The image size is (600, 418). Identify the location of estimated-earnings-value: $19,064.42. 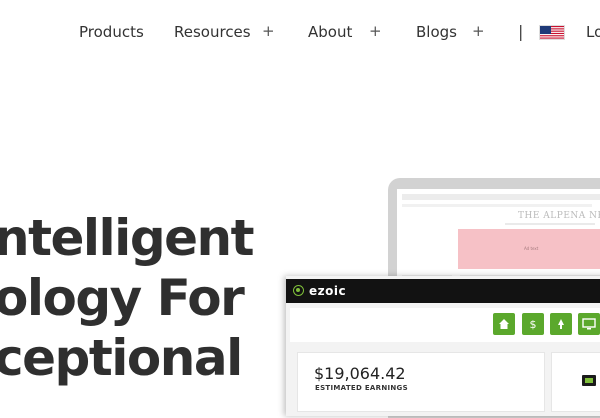
(360, 373).